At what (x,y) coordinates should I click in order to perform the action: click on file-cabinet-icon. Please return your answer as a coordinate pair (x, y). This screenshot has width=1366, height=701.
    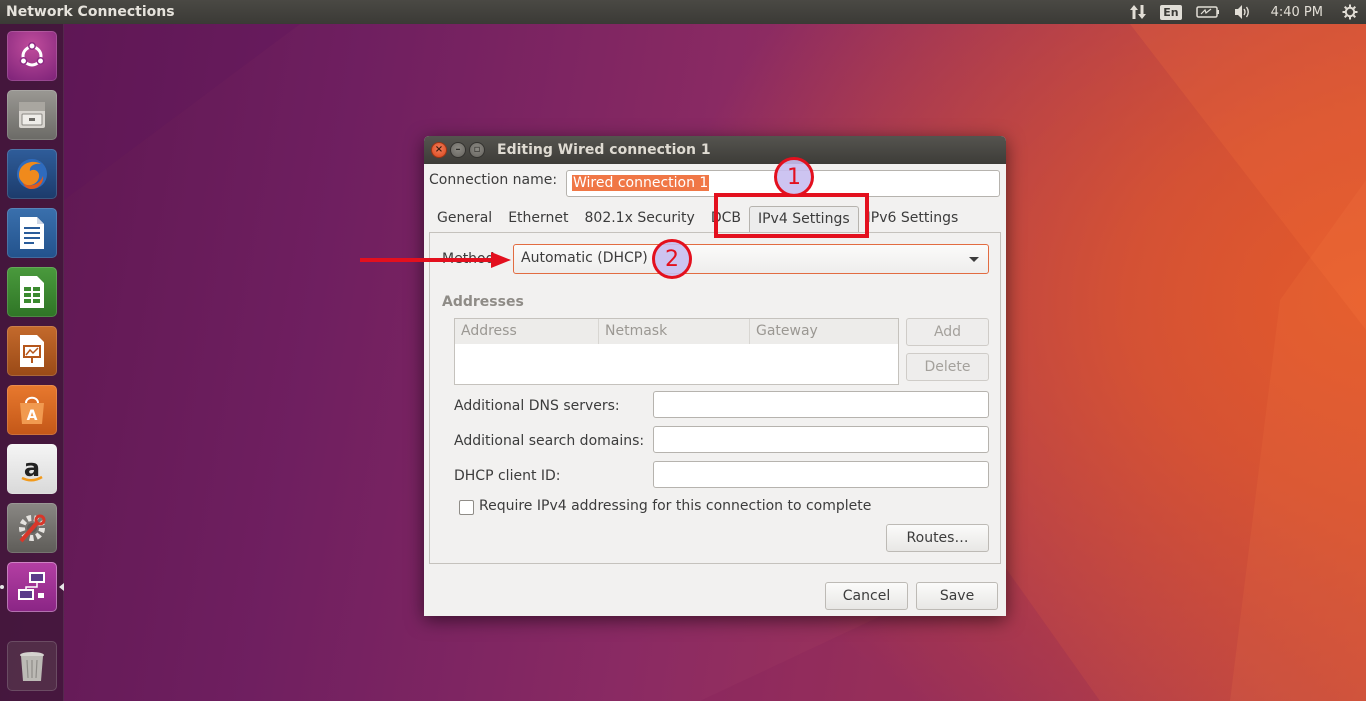
    Looking at the image, I should click on (32, 115).